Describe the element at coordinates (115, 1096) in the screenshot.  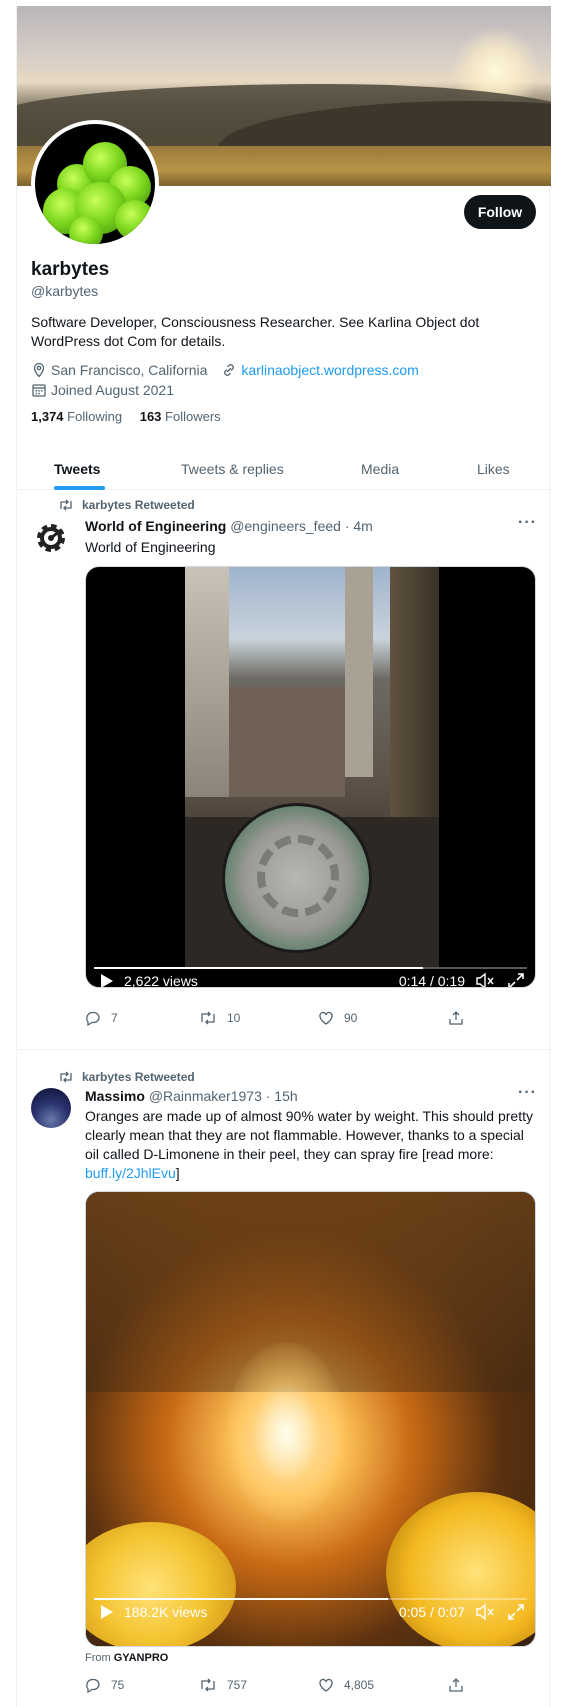
I see `author-name: Massimo` at that location.